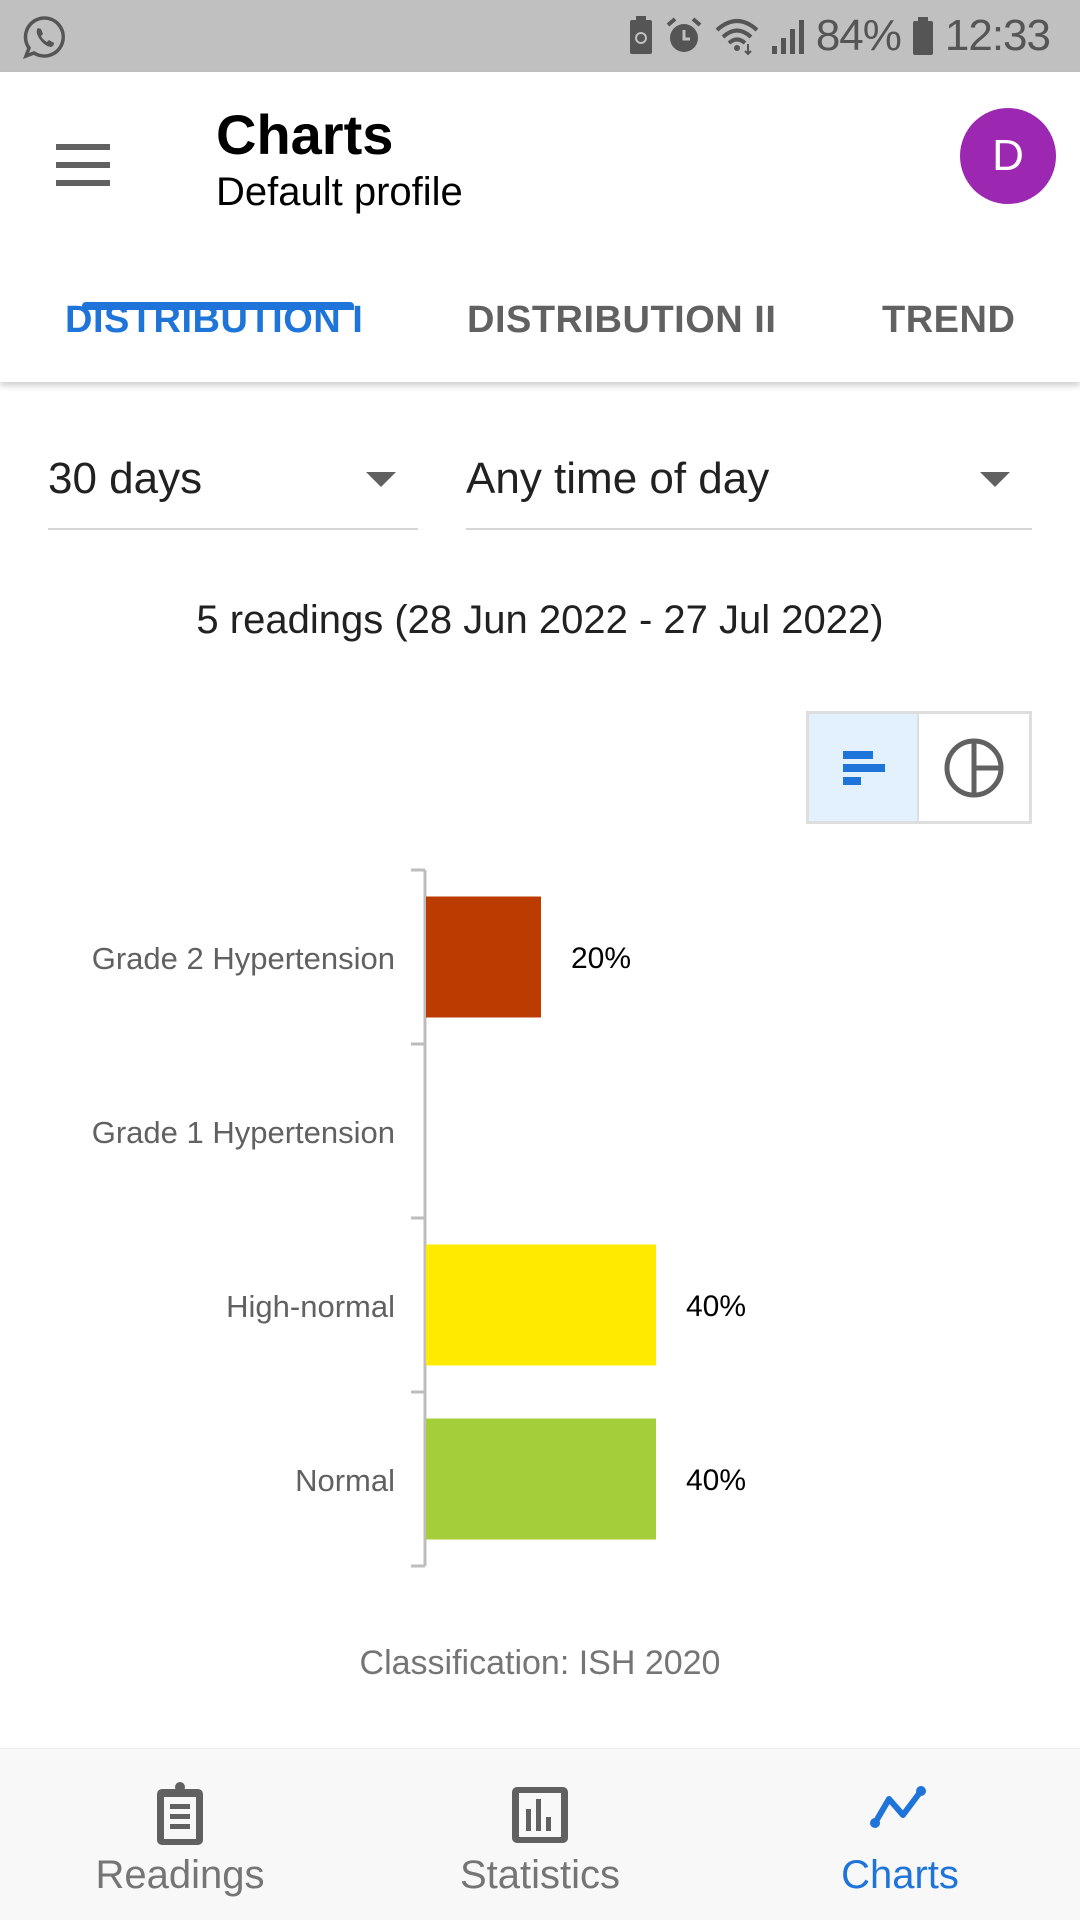 The width and height of the screenshot is (1080, 1921). I want to click on menu-icon, so click(83, 147).